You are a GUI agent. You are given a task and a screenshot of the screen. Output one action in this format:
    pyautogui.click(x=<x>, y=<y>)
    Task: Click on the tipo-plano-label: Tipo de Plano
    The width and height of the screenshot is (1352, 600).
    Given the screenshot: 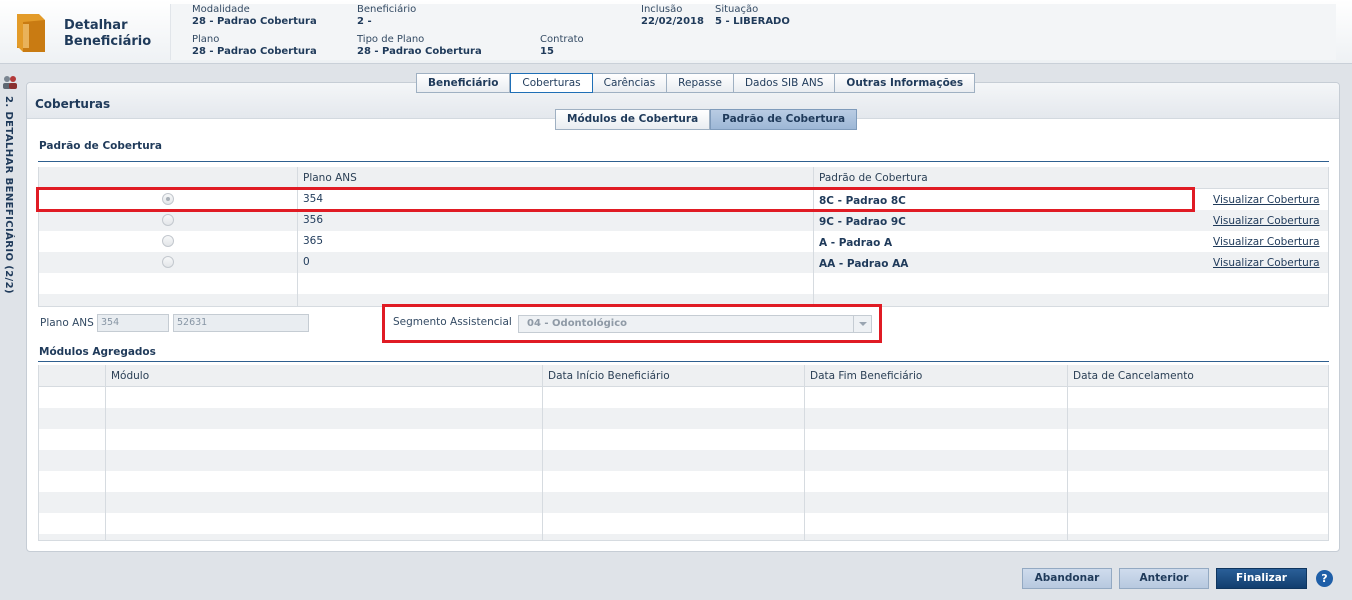 What is the action you would take?
    pyautogui.click(x=391, y=39)
    